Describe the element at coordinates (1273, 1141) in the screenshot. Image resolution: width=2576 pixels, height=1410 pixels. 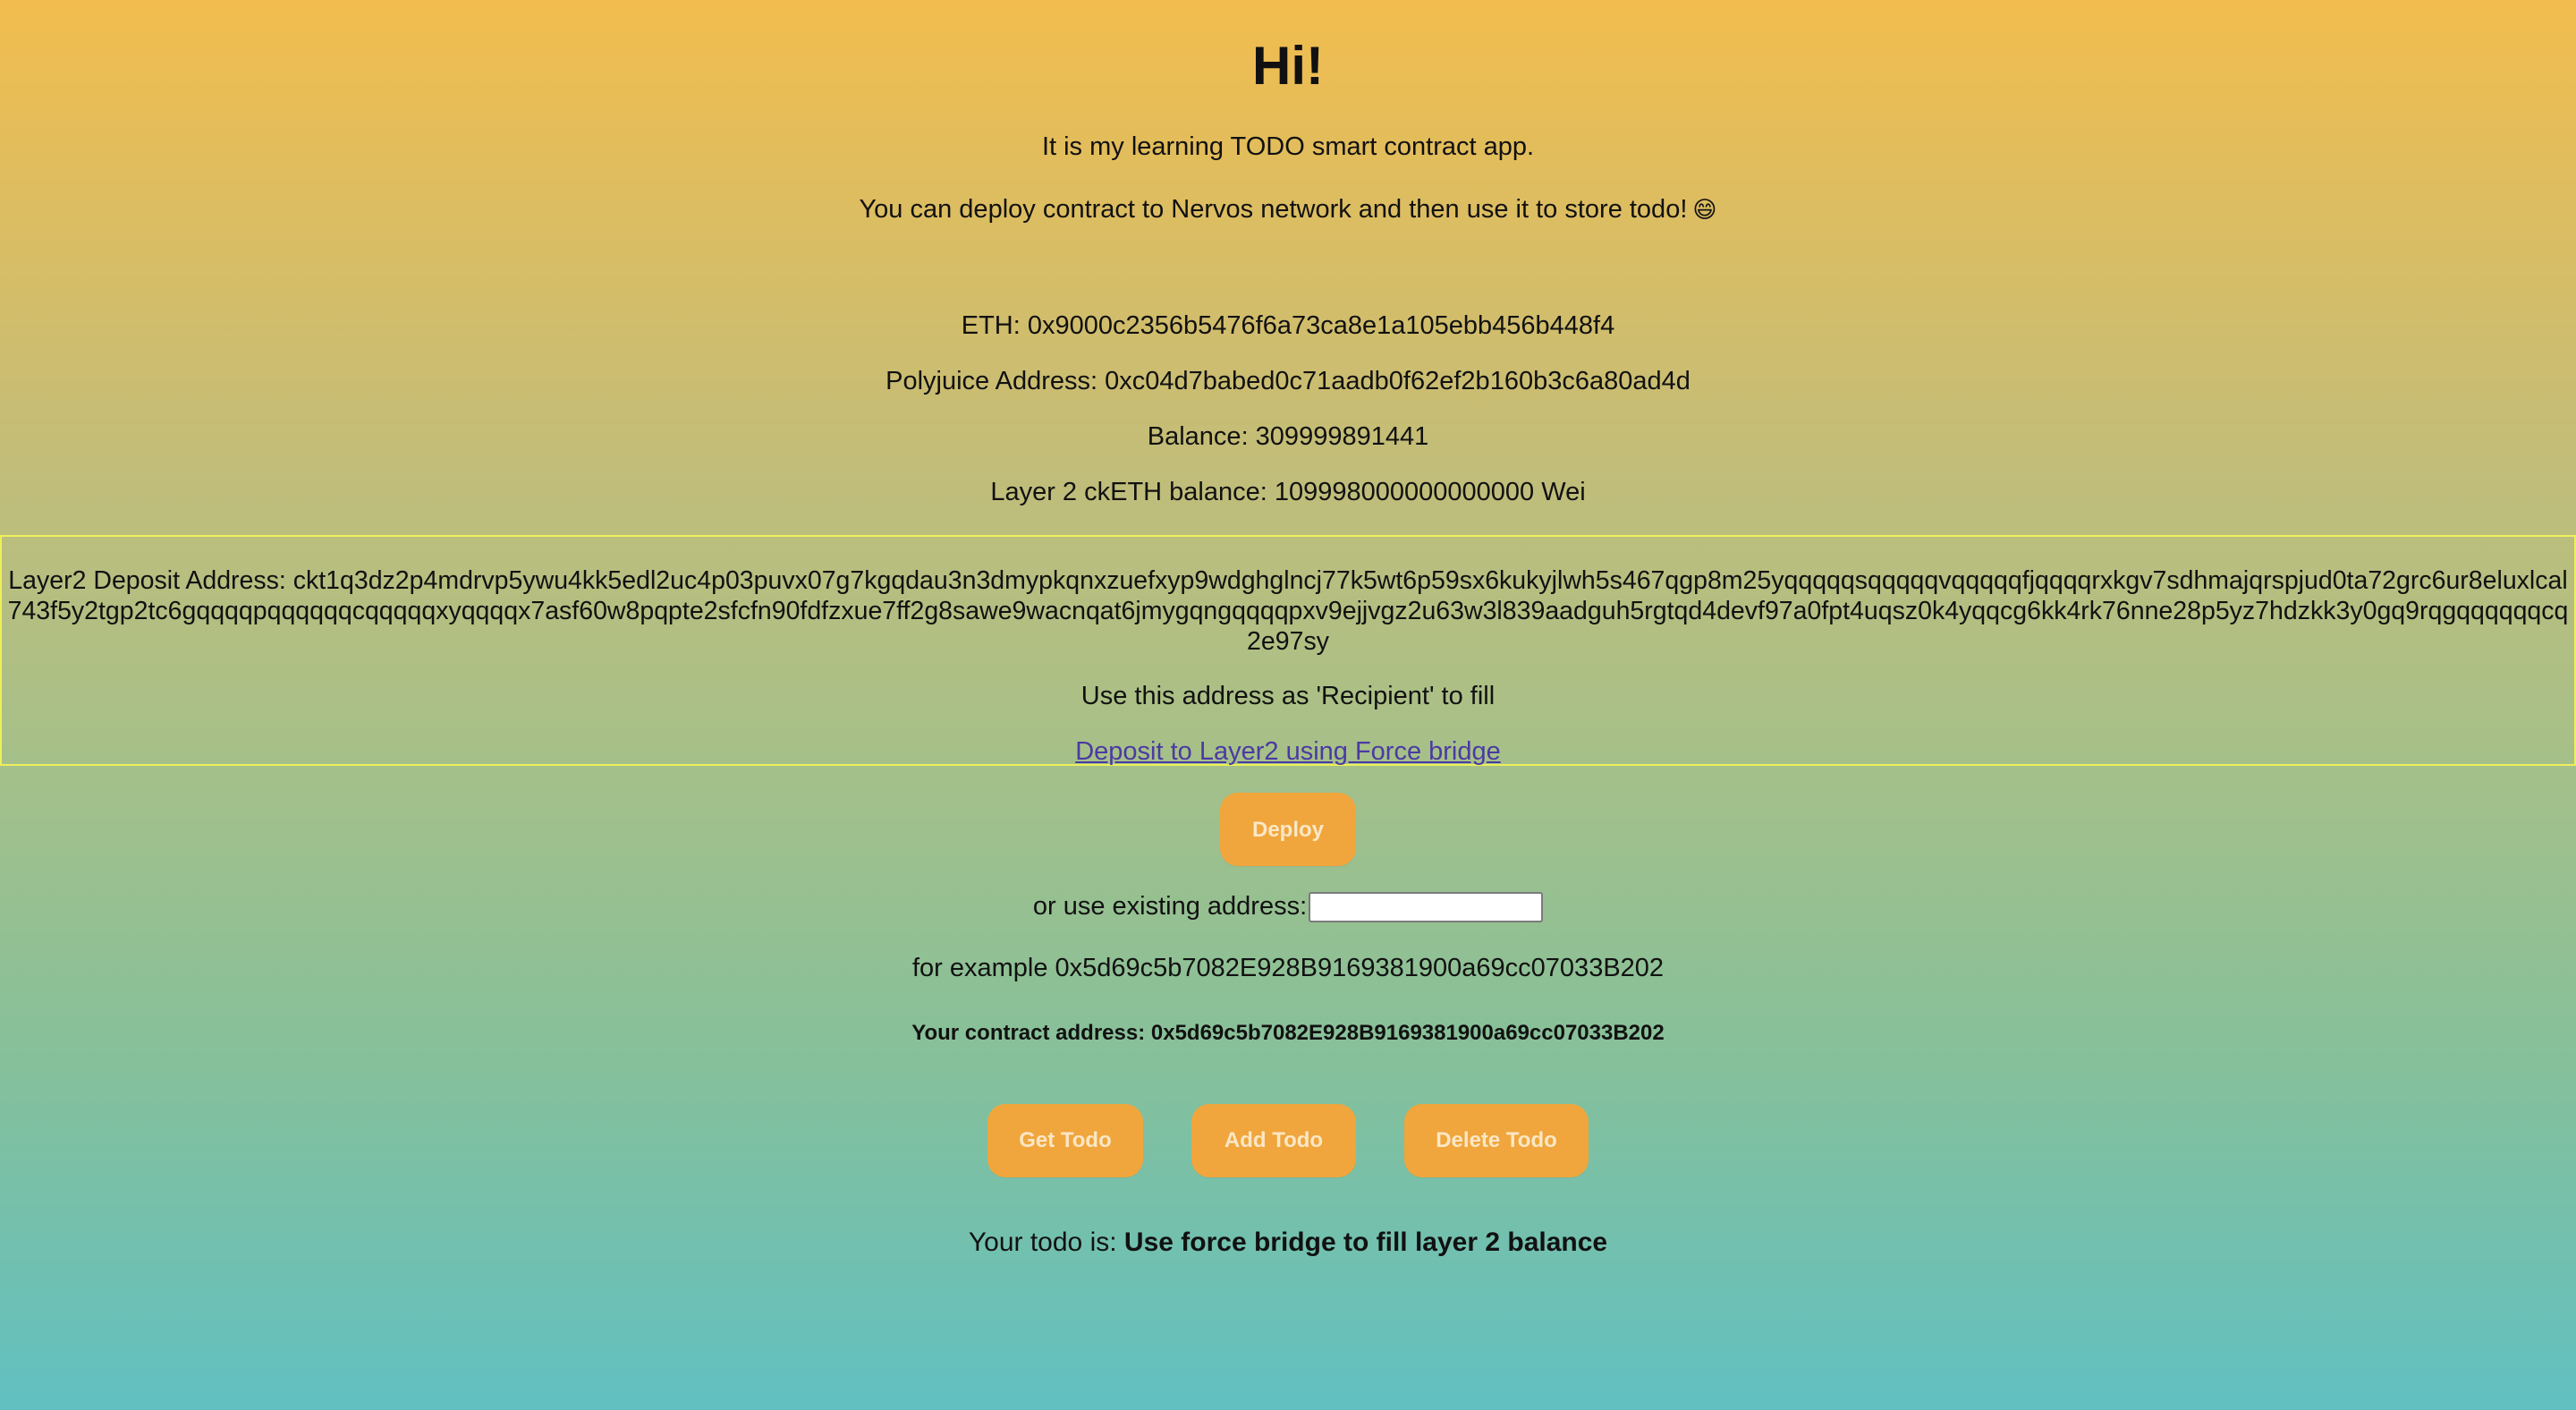
I see `add-todo-button: Add Todo` at that location.